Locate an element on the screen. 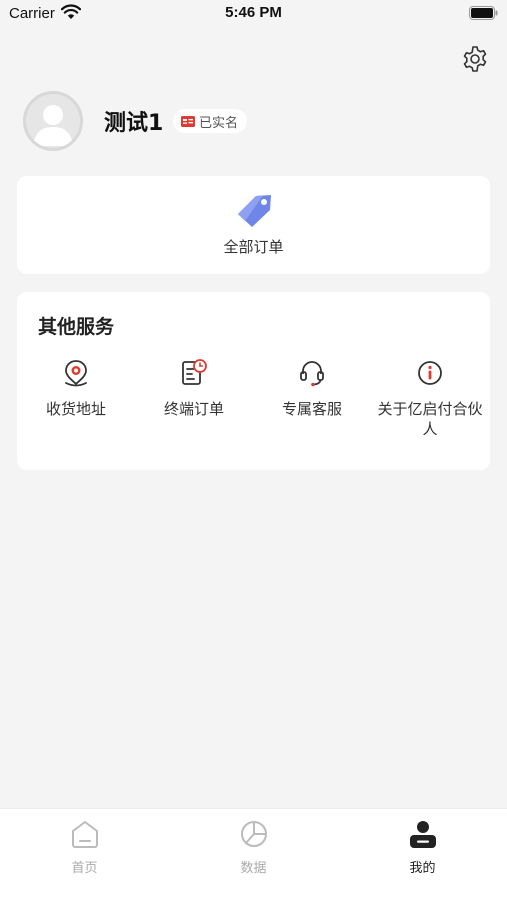  services-title: 其他服务 is located at coordinates (76, 327).